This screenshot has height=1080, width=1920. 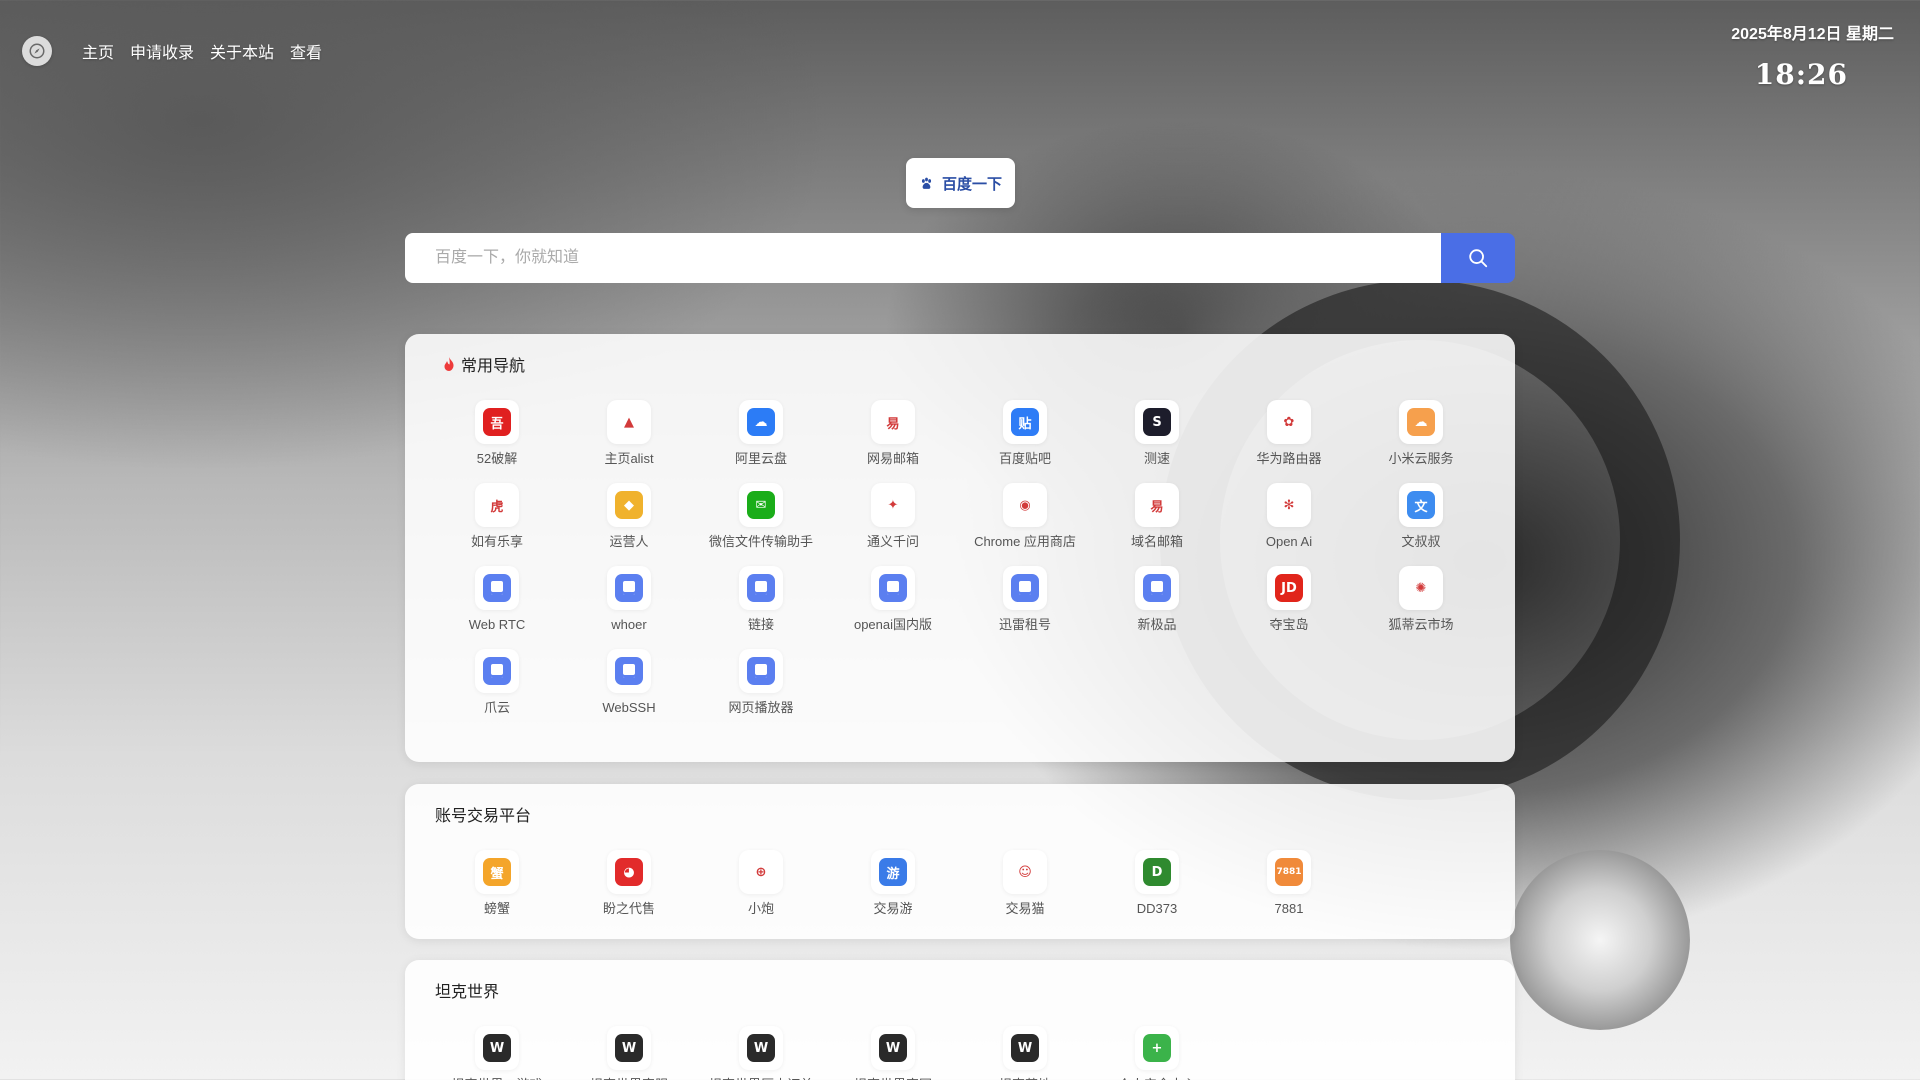 I want to click on site-link-item: 链接, so click(x=761, y=599).